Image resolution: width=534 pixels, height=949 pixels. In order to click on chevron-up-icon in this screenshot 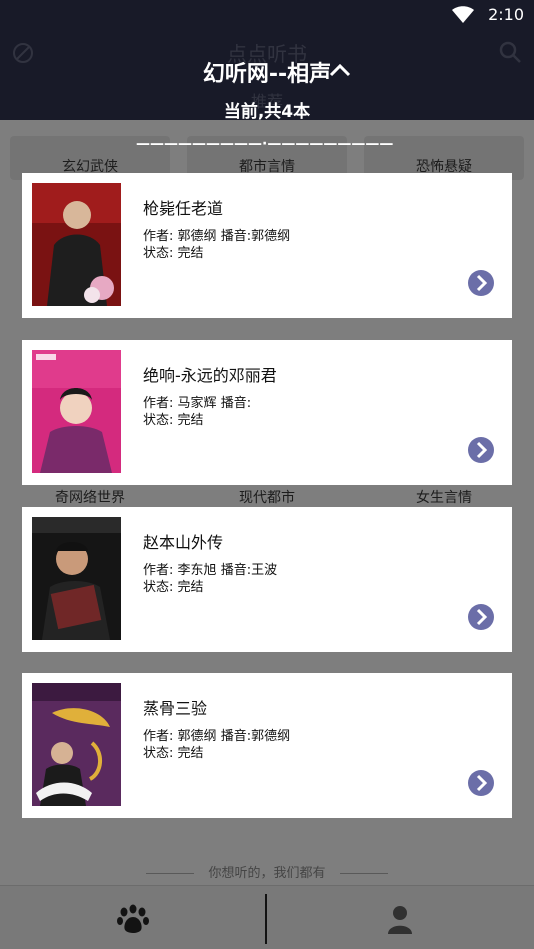, I will do `click(340, 70)`.